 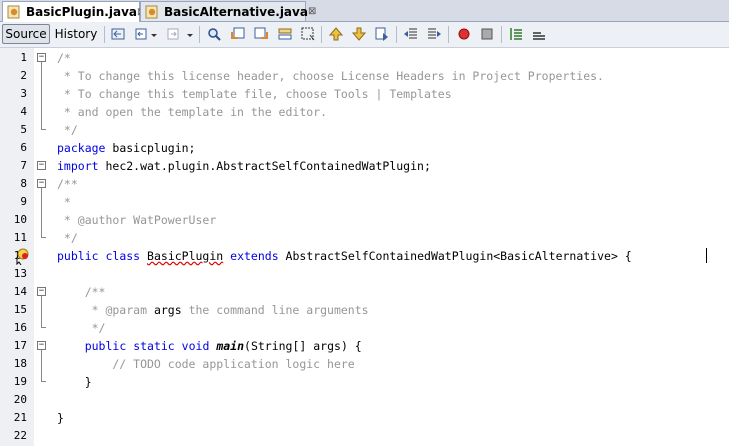 What do you see at coordinates (118, 34) in the screenshot?
I see `last-edit-icon` at bounding box center [118, 34].